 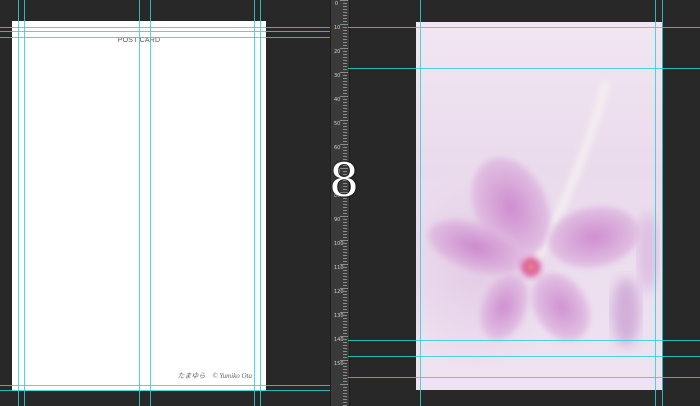 I want to click on ruler-label: 90, so click(x=337, y=220).